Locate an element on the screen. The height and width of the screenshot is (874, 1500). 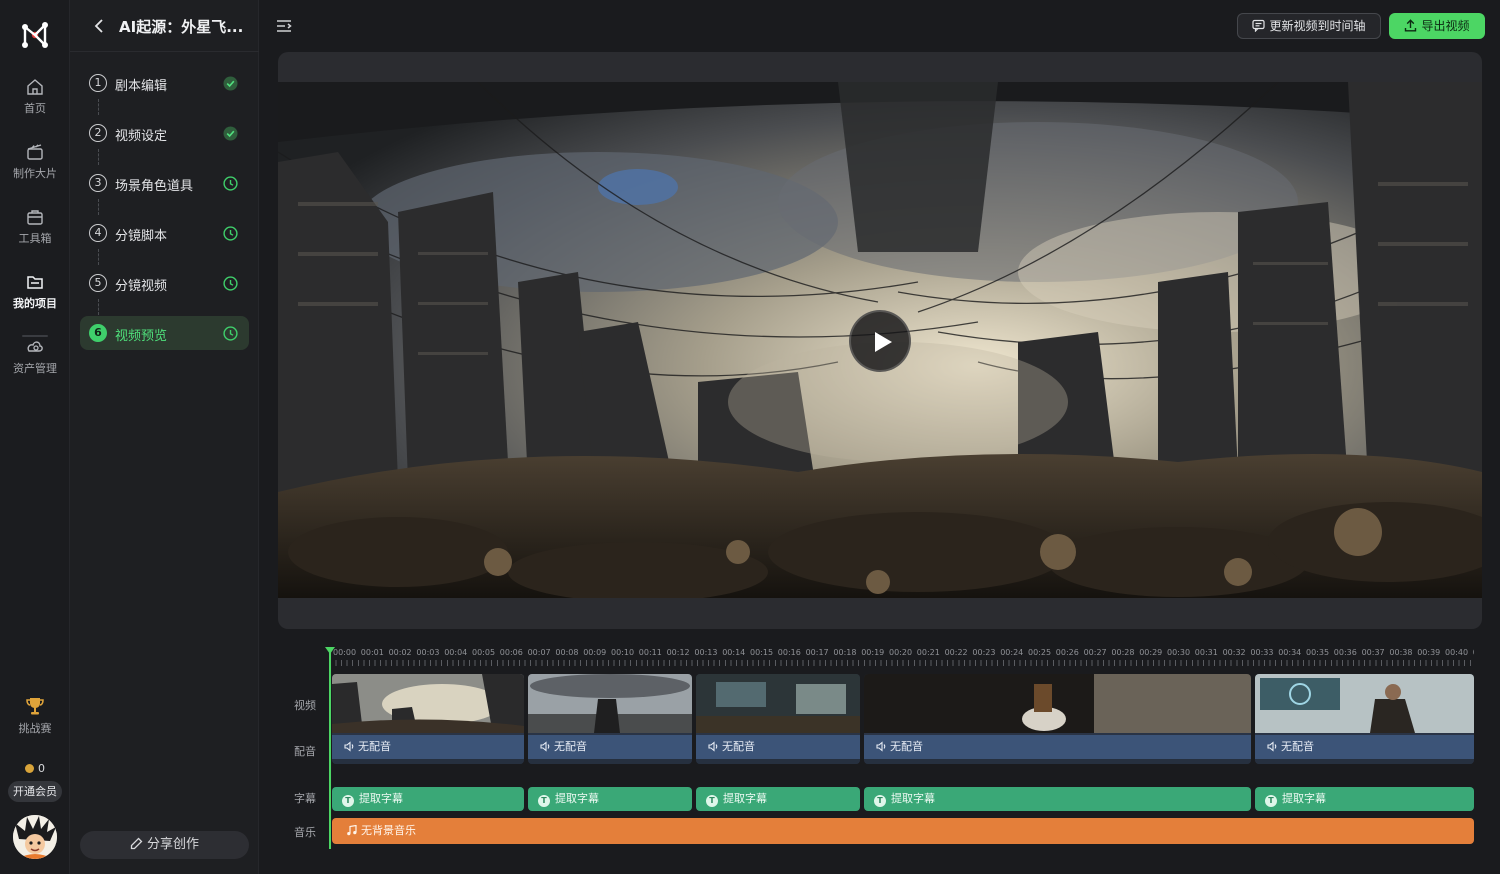
ruler-tick-label: 00:13 is located at coordinates (706, 652).